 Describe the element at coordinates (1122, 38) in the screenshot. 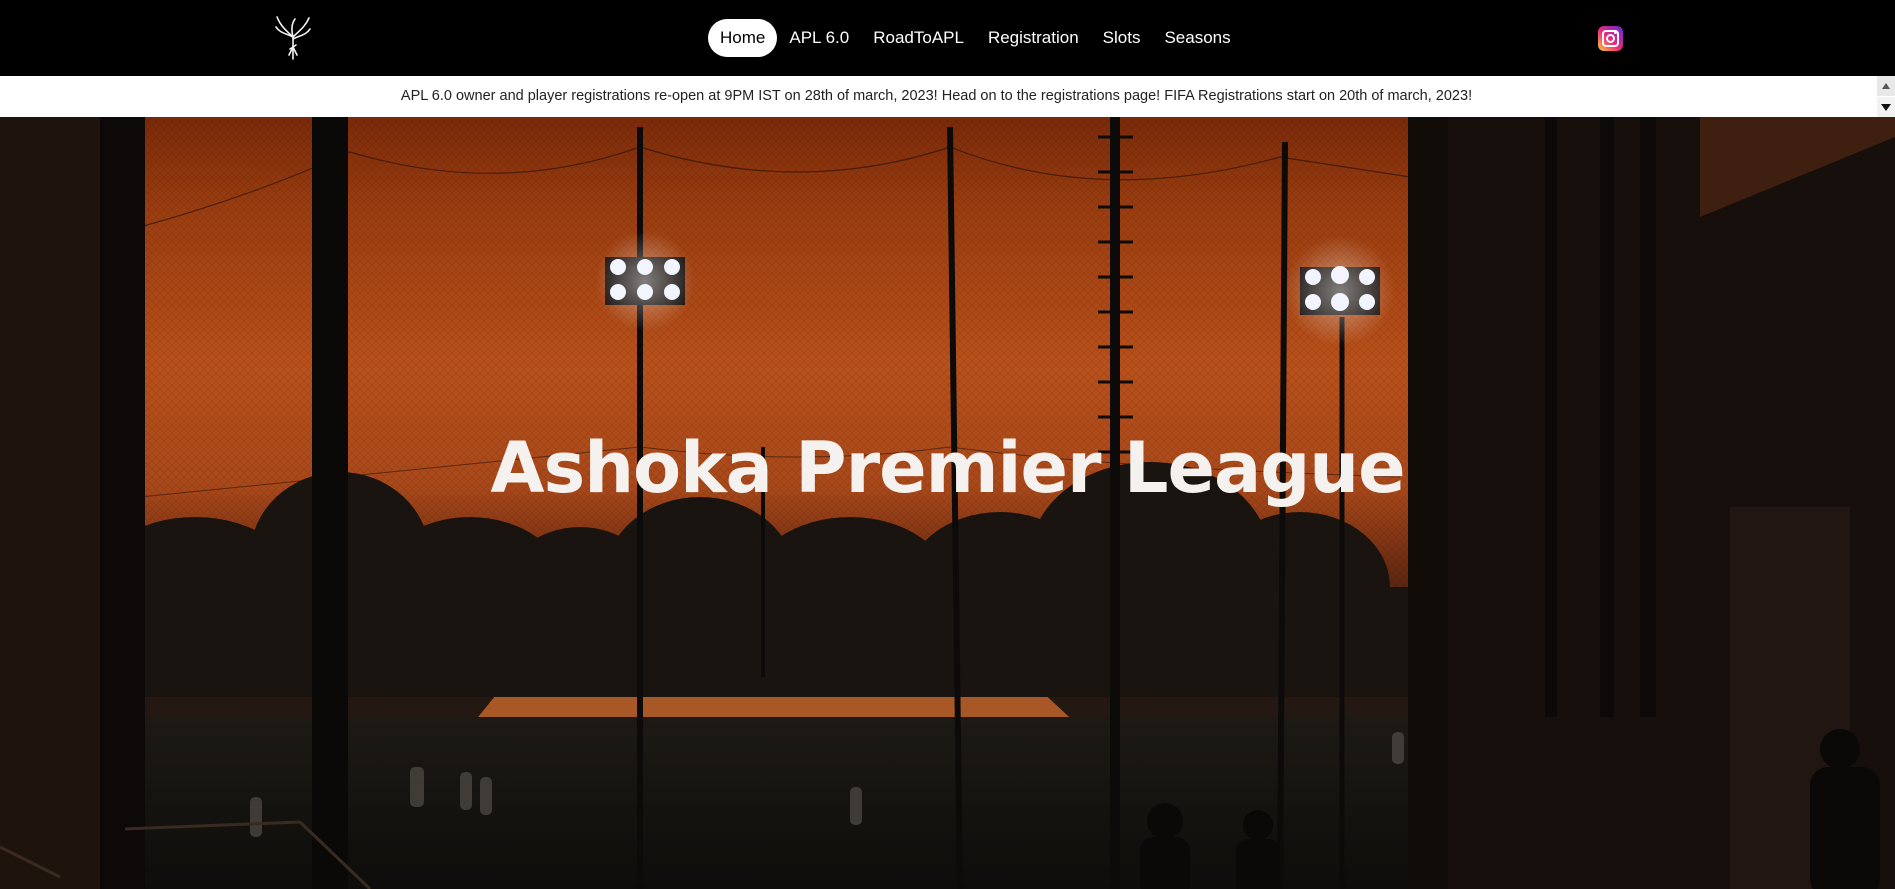

I see `nav-slots: Slots` at that location.